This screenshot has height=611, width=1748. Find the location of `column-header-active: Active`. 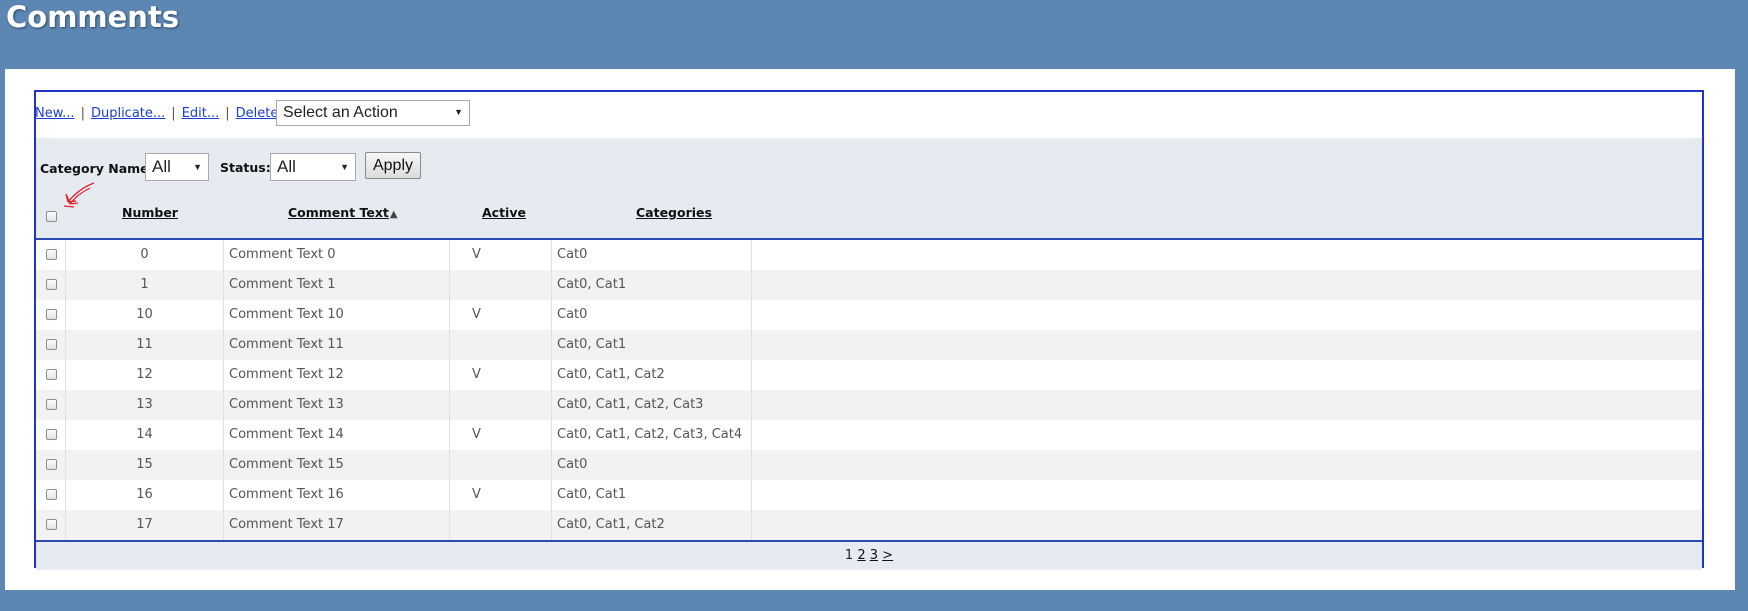

column-header-active: Active is located at coordinates (504, 212).